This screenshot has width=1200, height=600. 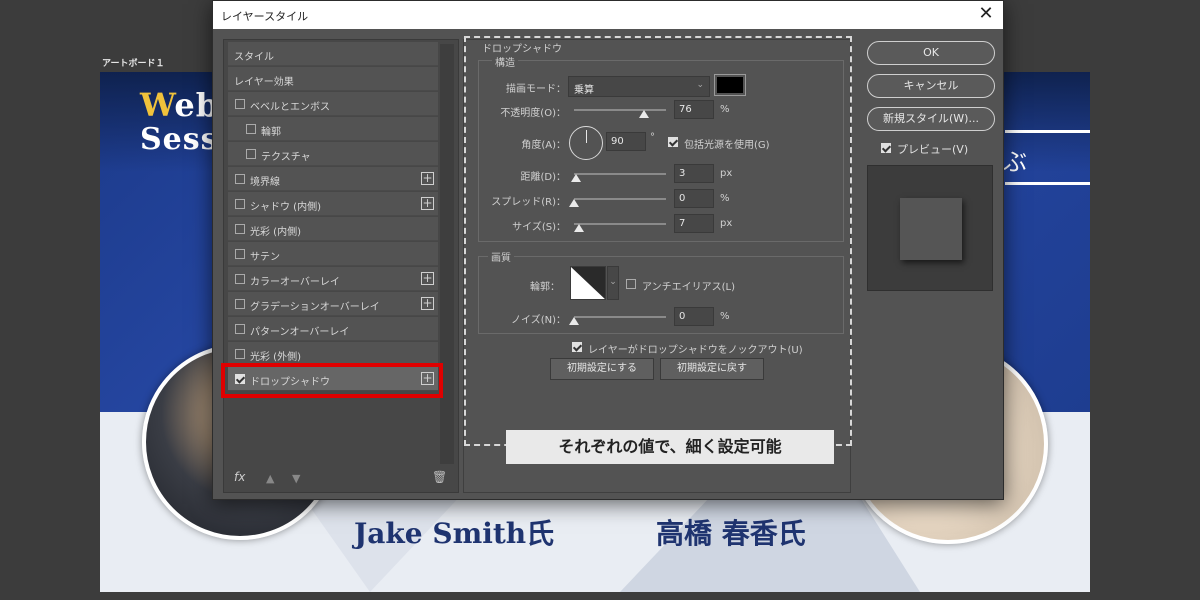 What do you see at coordinates (333, 254) in the screenshot?
I see `list-item-satin: サテン` at bounding box center [333, 254].